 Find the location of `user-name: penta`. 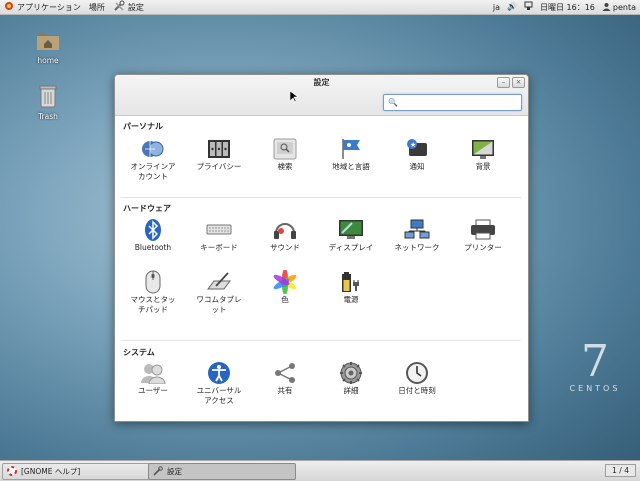

user-name: penta is located at coordinates (624, 7).